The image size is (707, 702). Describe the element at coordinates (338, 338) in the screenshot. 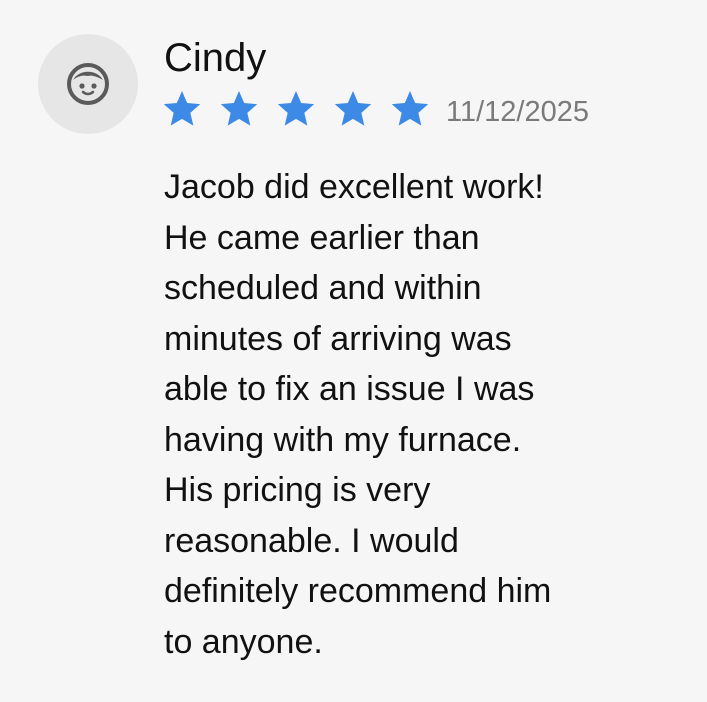

I see `review-text-line: minutes of arriving was` at that location.